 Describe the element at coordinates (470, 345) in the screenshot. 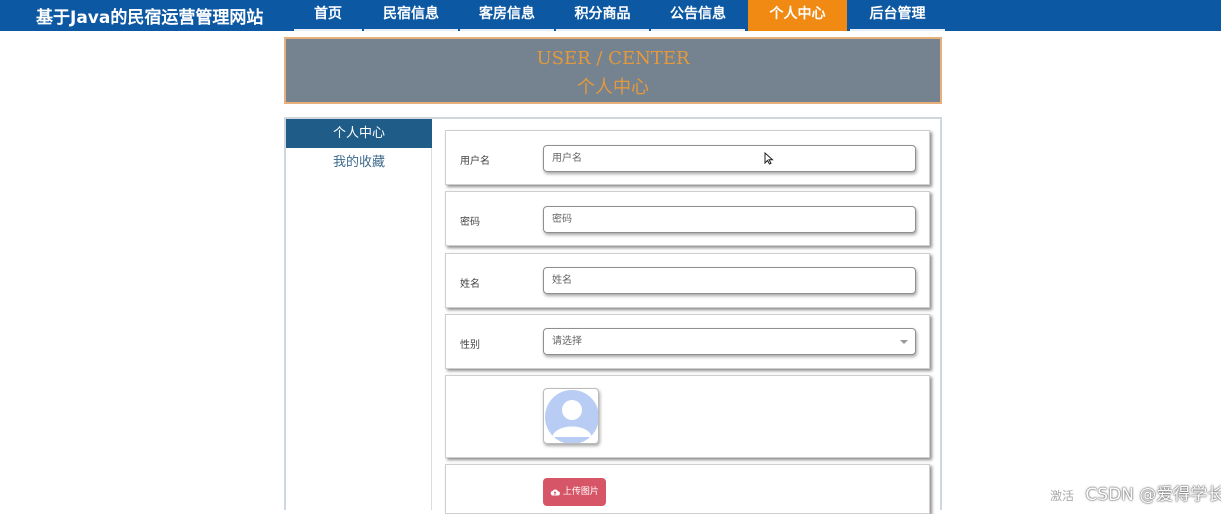

I see `gender-label: 性别` at that location.